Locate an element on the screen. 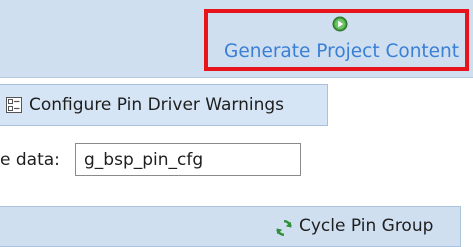 The width and height of the screenshot is (473, 247). list-settings-icon is located at coordinates (14, 105).